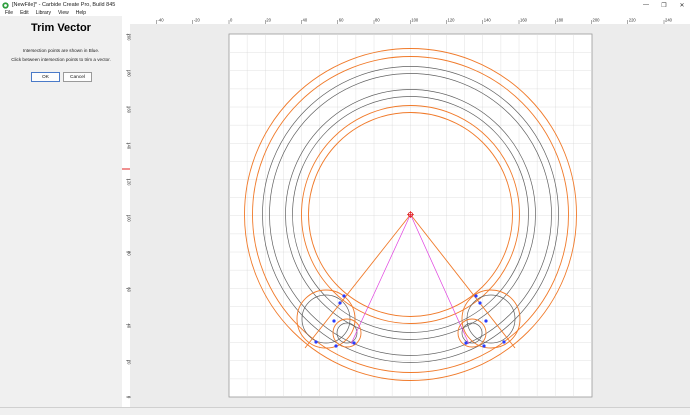 The image size is (690, 415). I want to click on ruler-x-label: 220, so click(633, 20).